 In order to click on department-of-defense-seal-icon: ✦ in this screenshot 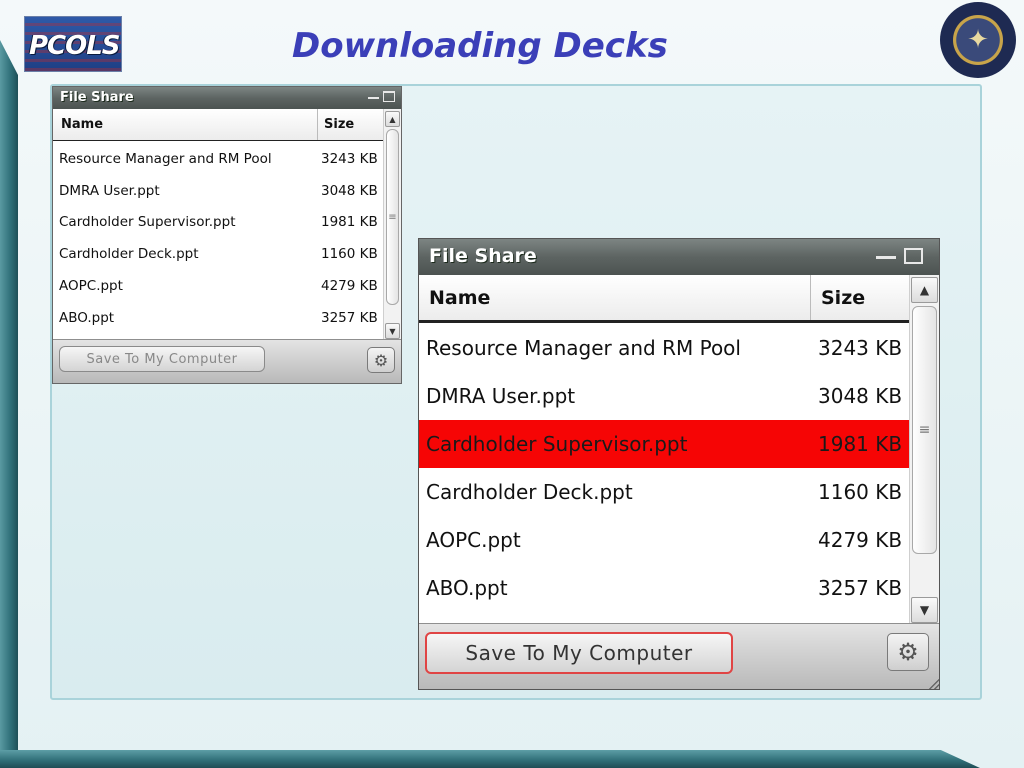, I will do `click(978, 40)`.